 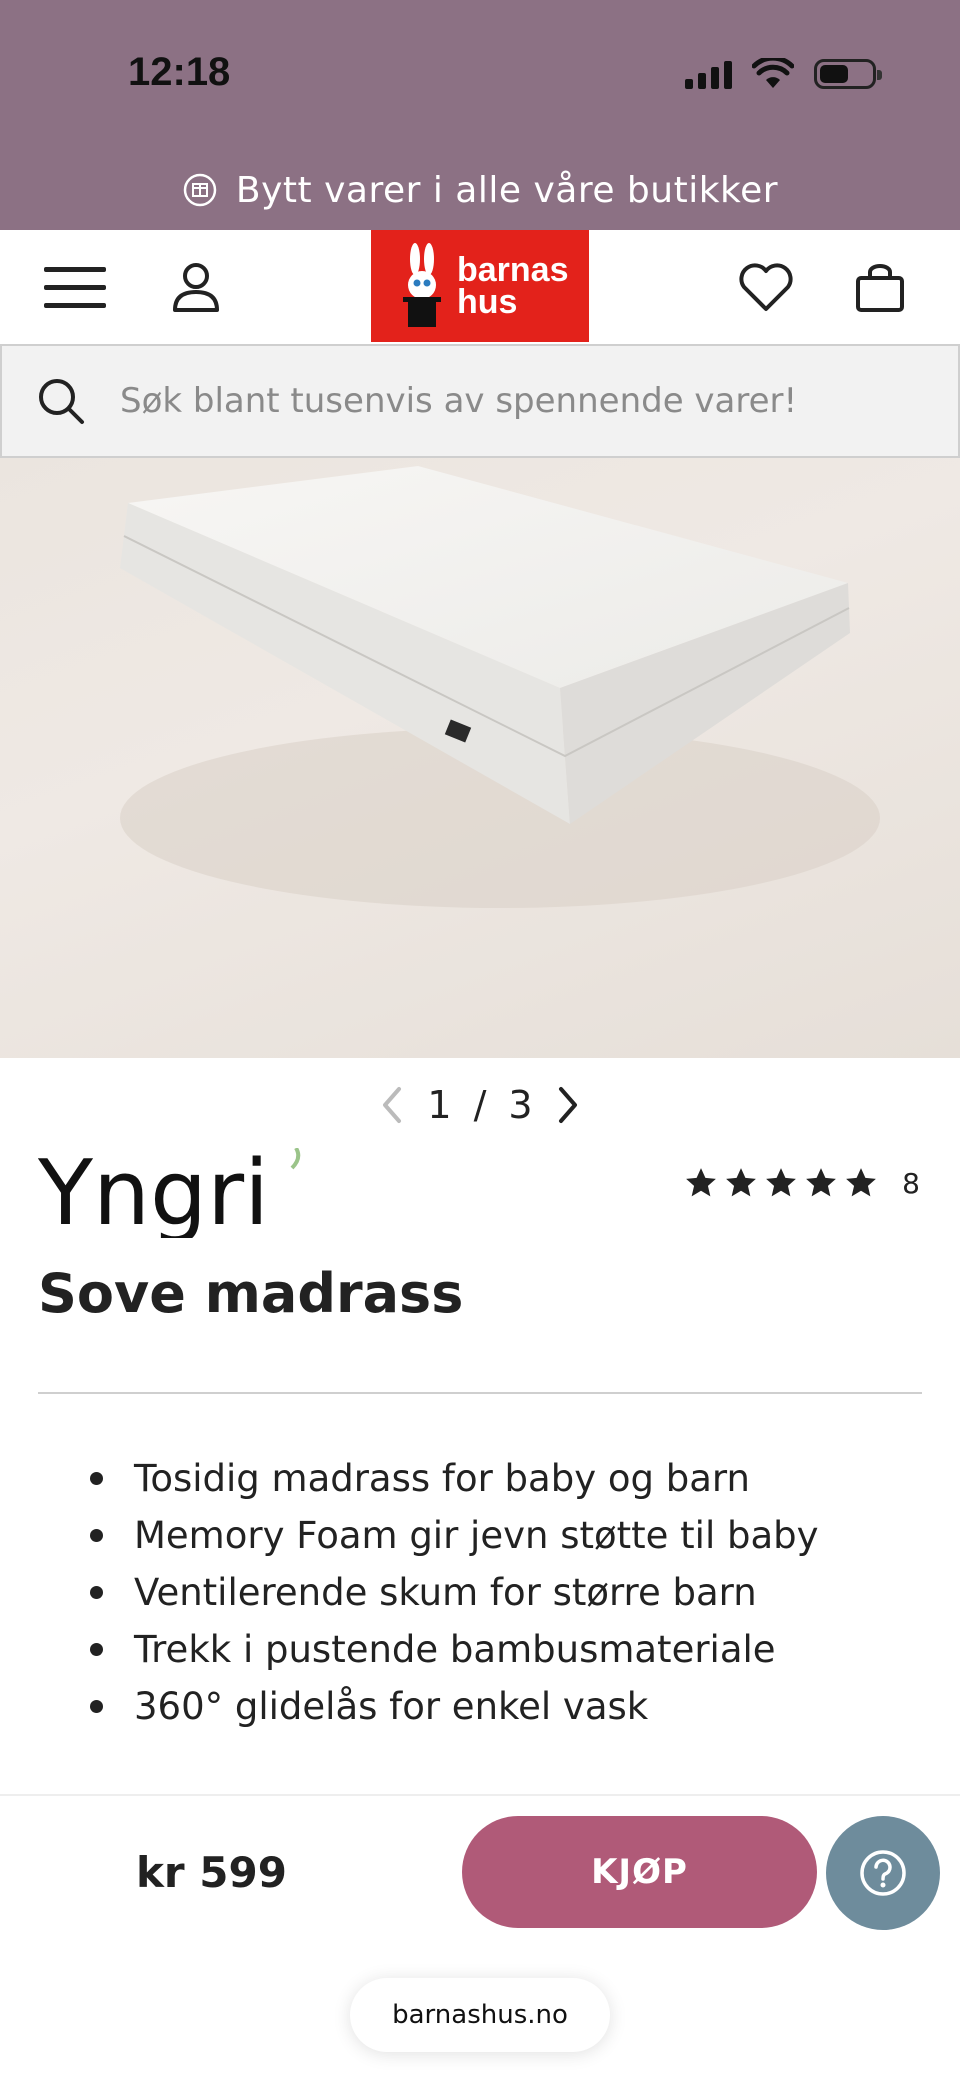 I want to click on pager-current: 1, so click(x=439, y=1105).